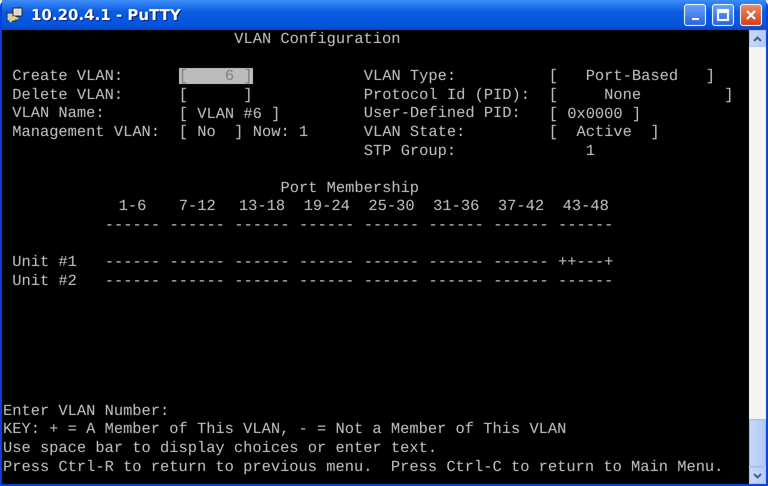  What do you see at coordinates (595, 114) in the screenshot?
I see `field-value: [ 0x0000 ]` at bounding box center [595, 114].